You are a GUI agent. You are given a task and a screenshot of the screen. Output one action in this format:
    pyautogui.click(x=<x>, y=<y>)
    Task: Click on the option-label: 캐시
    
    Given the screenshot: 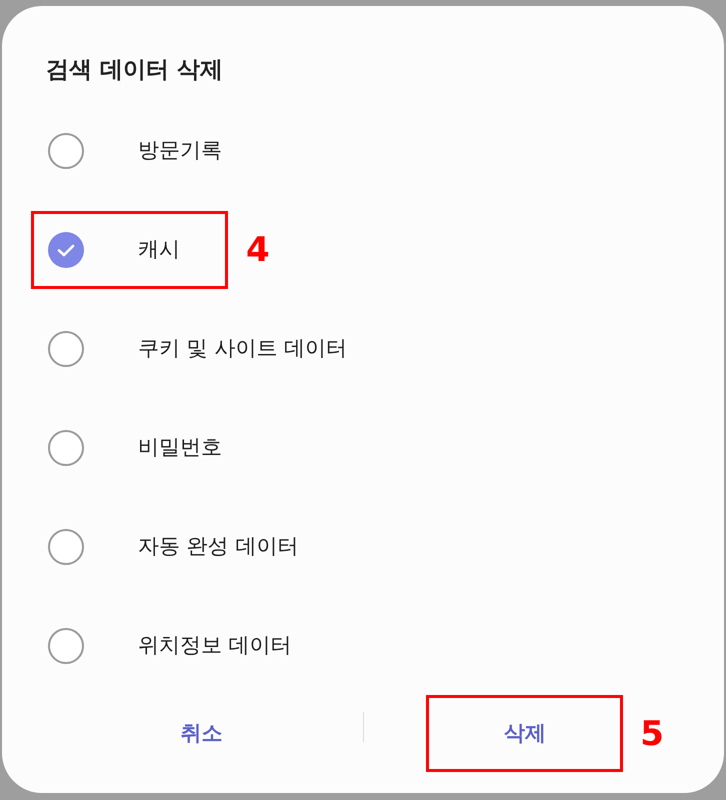 What is the action you would take?
    pyautogui.click(x=159, y=249)
    